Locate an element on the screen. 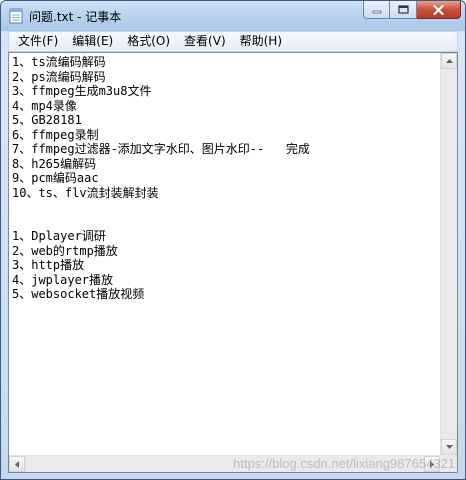 Image resolution: width=466 pixels, height=480 pixels. notepad-icon is located at coordinates (16, 16).